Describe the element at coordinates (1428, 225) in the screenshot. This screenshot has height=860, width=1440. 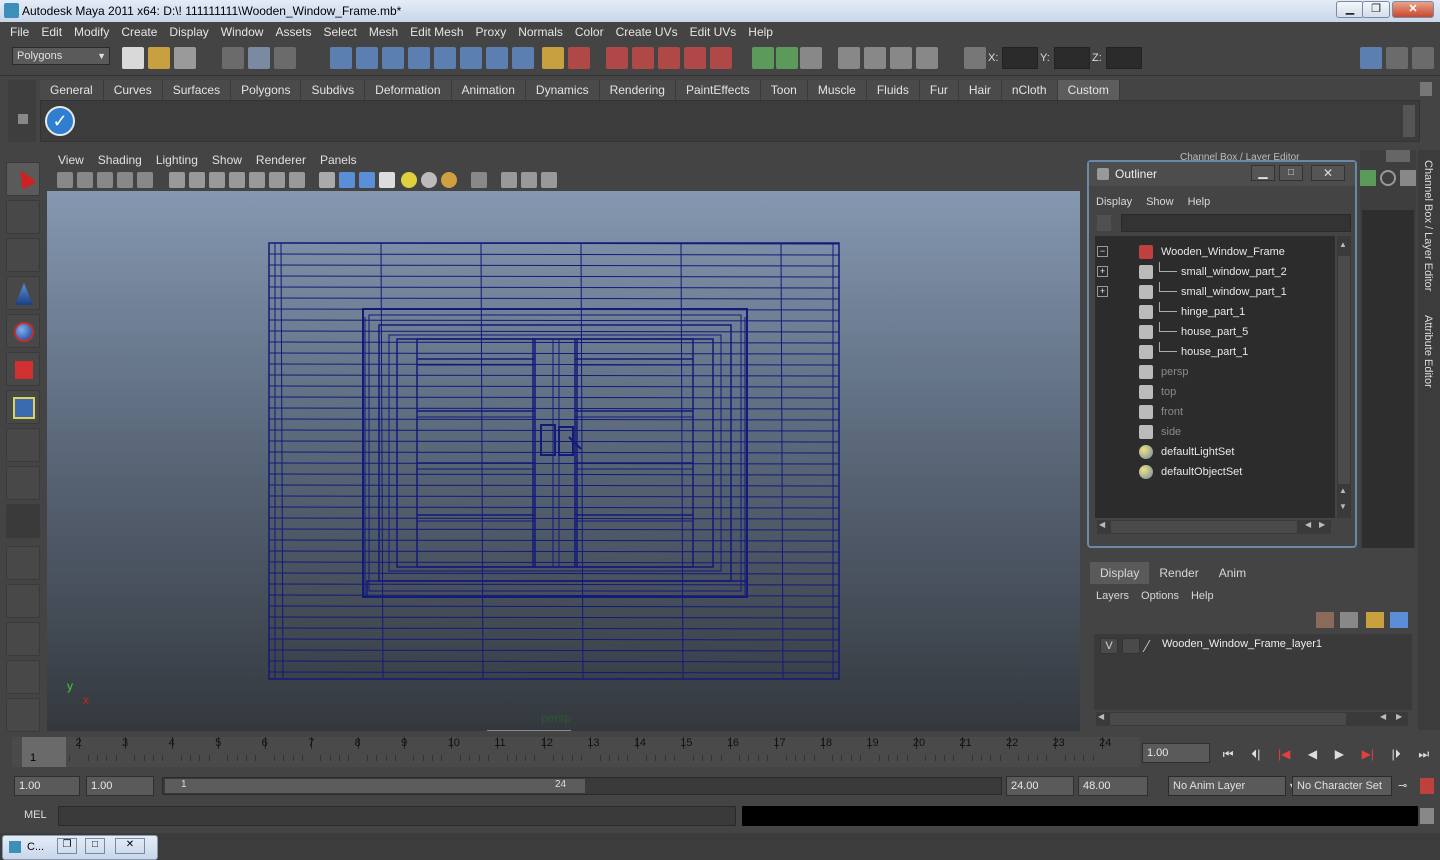
I see `side-tab-channel-box: Channel Box / Layer Editor` at that location.